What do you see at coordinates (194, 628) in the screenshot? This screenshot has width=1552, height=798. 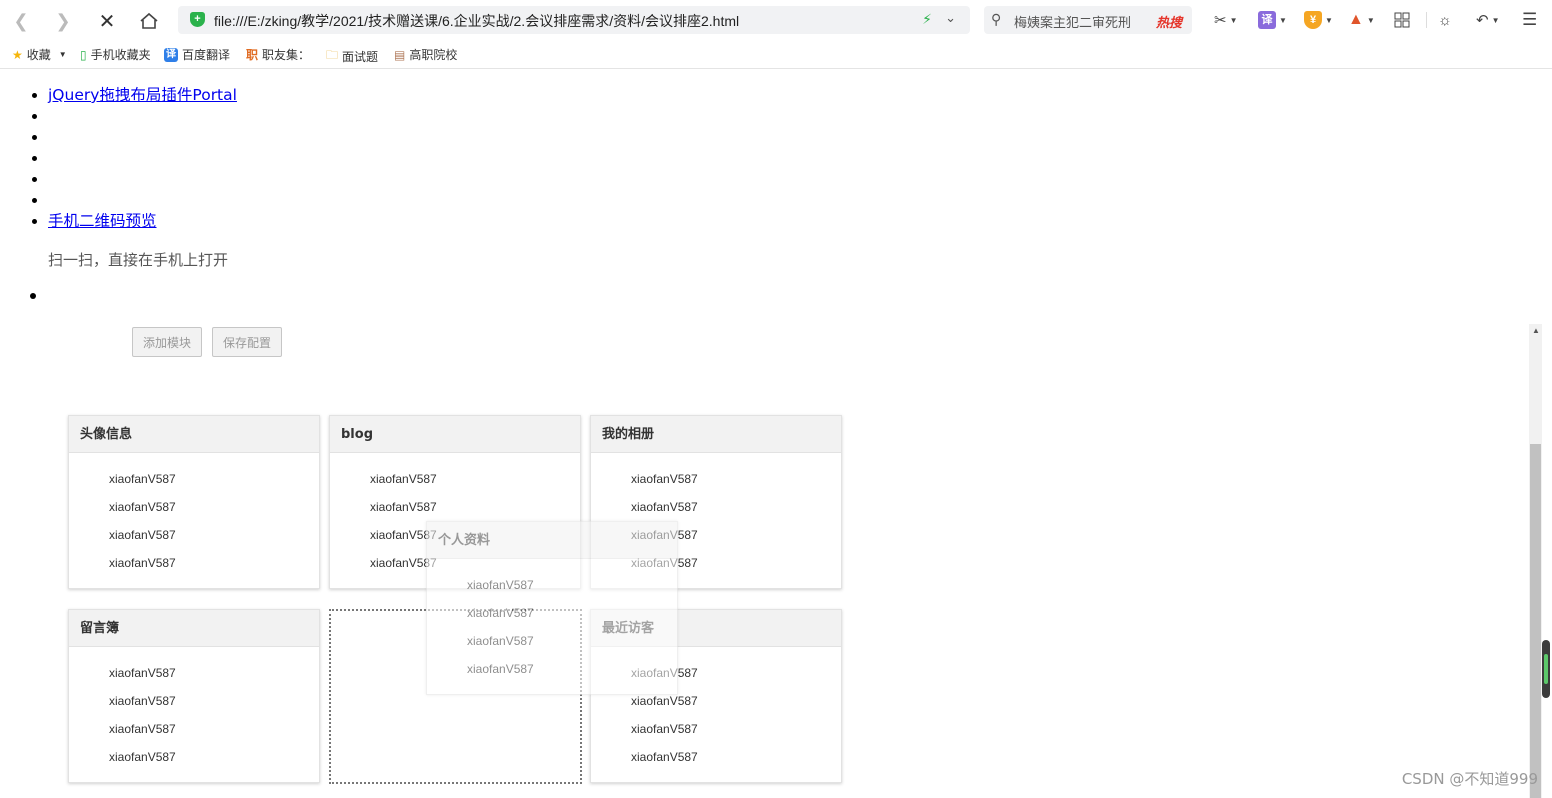 I see `panel-title: 留言簿` at bounding box center [194, 628].